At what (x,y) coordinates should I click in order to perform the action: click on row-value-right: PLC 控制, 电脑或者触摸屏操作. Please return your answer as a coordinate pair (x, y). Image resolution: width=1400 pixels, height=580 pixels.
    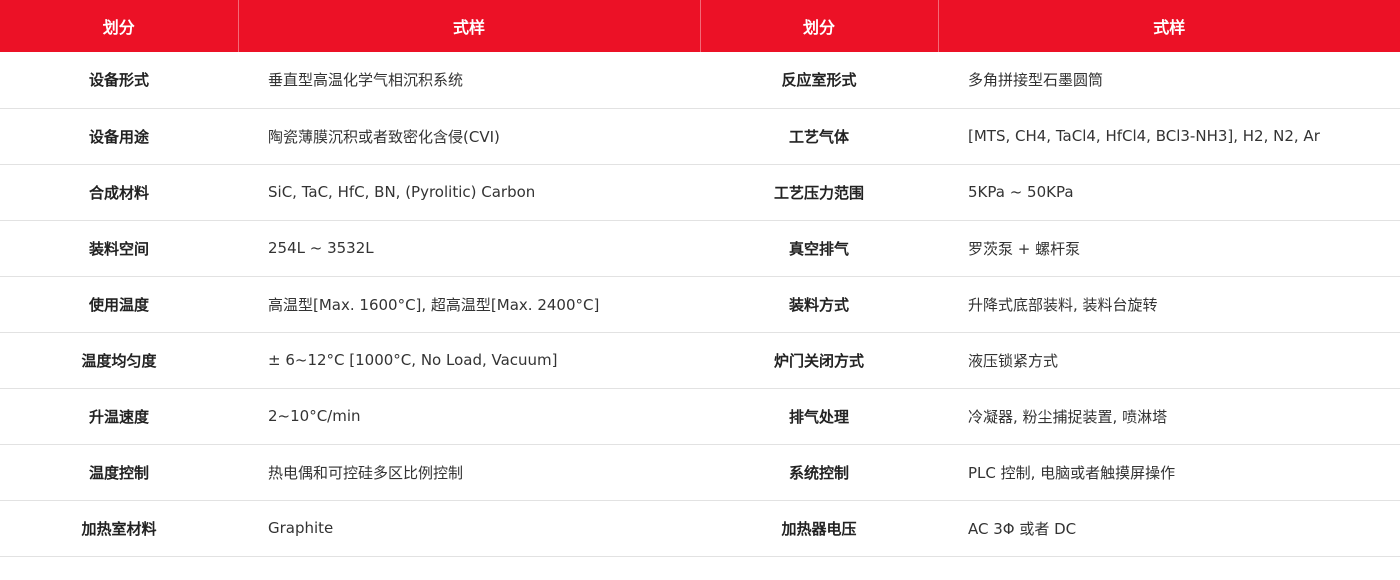
    Looking at the image, I should click on (1169, 472).